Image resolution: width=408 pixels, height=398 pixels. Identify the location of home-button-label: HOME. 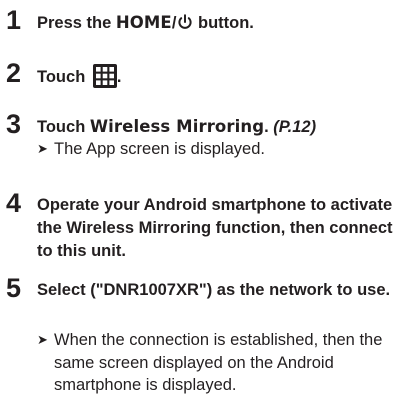
(143, 22).